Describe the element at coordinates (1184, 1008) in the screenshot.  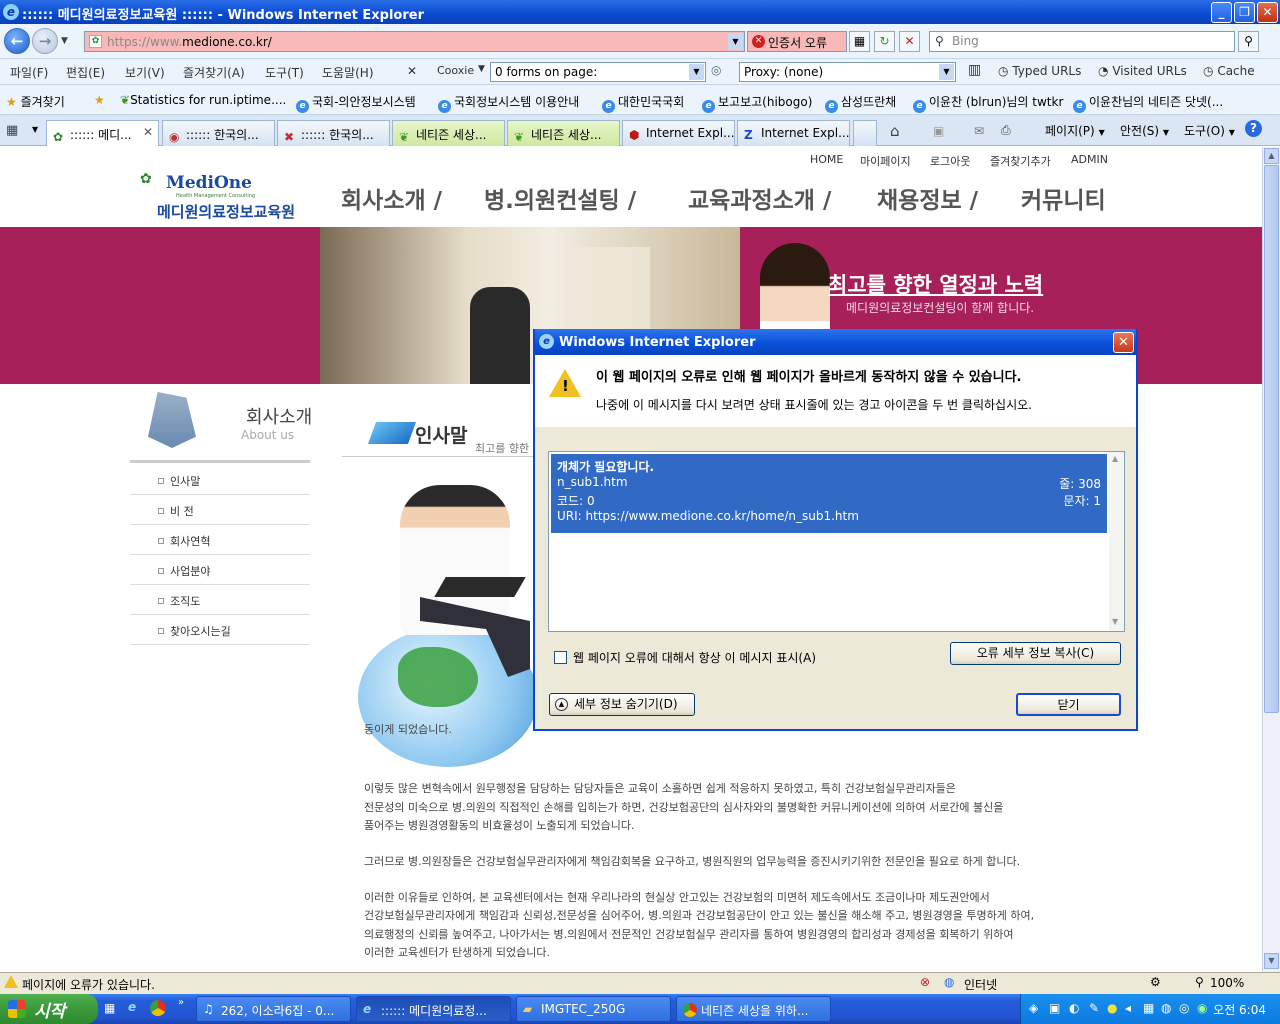
I see `tray-app-icon: ◎` at that location.